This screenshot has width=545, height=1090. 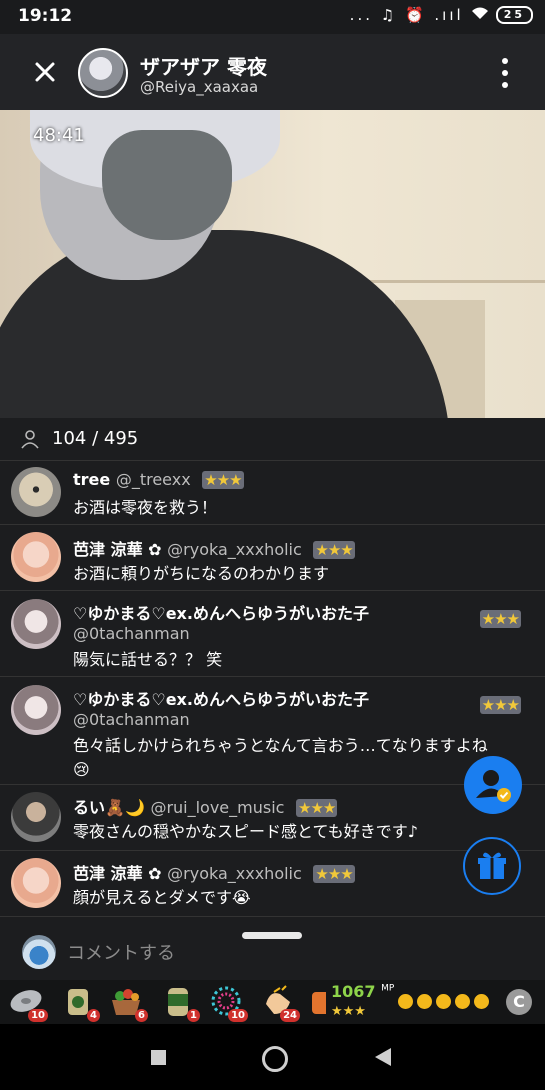 What do you see at coordinates (480, 15) in the screenshot?
I see `wifi-icon` at bounding box center [480, 15].